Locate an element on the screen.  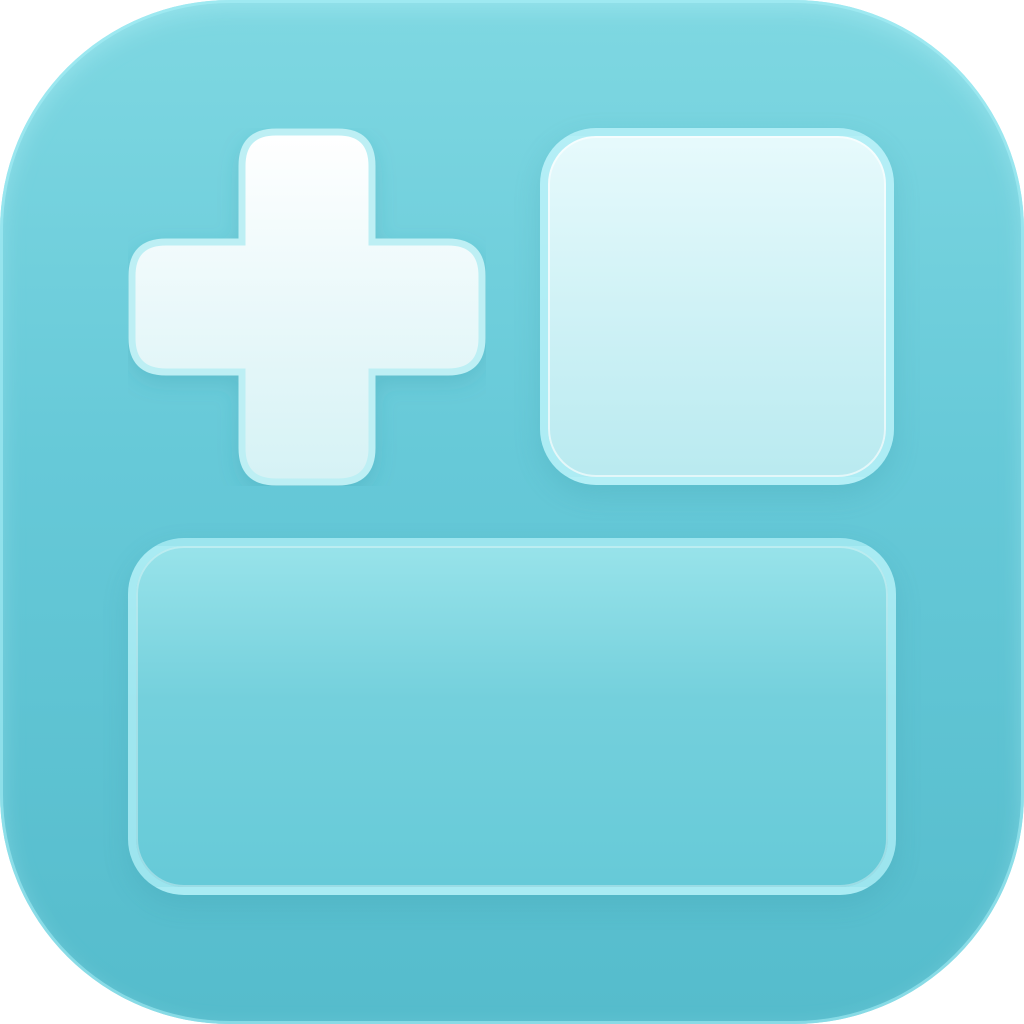
plus-icon is located at coordinates (307, 307).